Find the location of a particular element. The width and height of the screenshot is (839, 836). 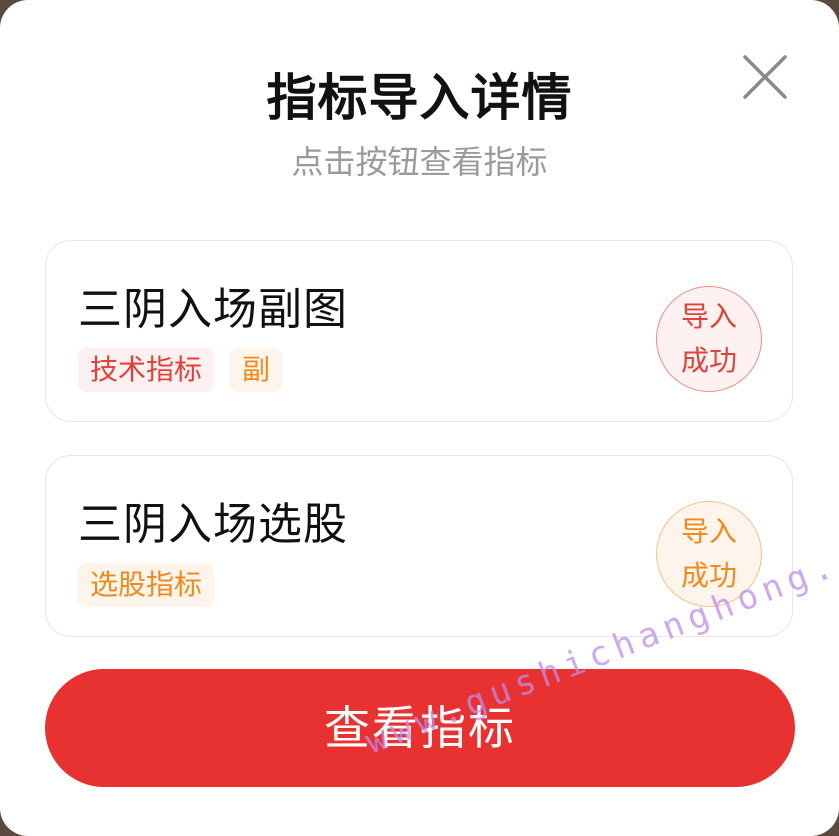

indicator-tags: 选股指标 is located at coordinates (146, 585).